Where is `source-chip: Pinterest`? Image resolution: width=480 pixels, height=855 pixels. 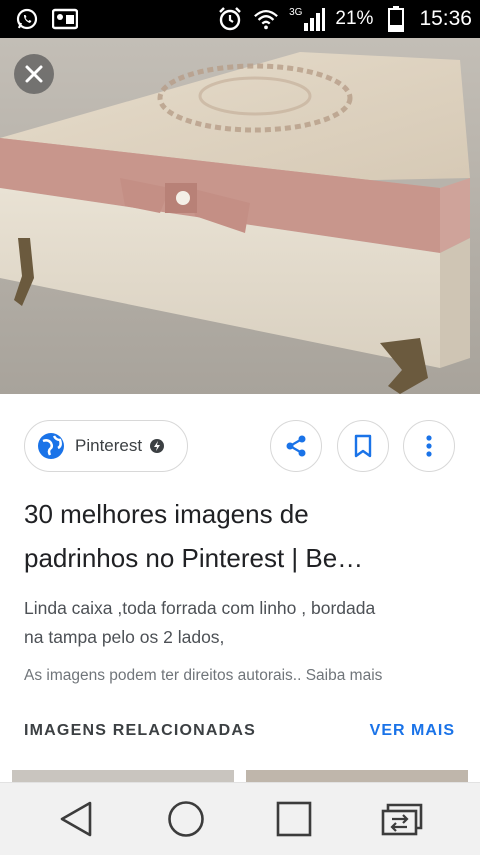 source-chip: Pinterest is located at coordinates (106, 446).